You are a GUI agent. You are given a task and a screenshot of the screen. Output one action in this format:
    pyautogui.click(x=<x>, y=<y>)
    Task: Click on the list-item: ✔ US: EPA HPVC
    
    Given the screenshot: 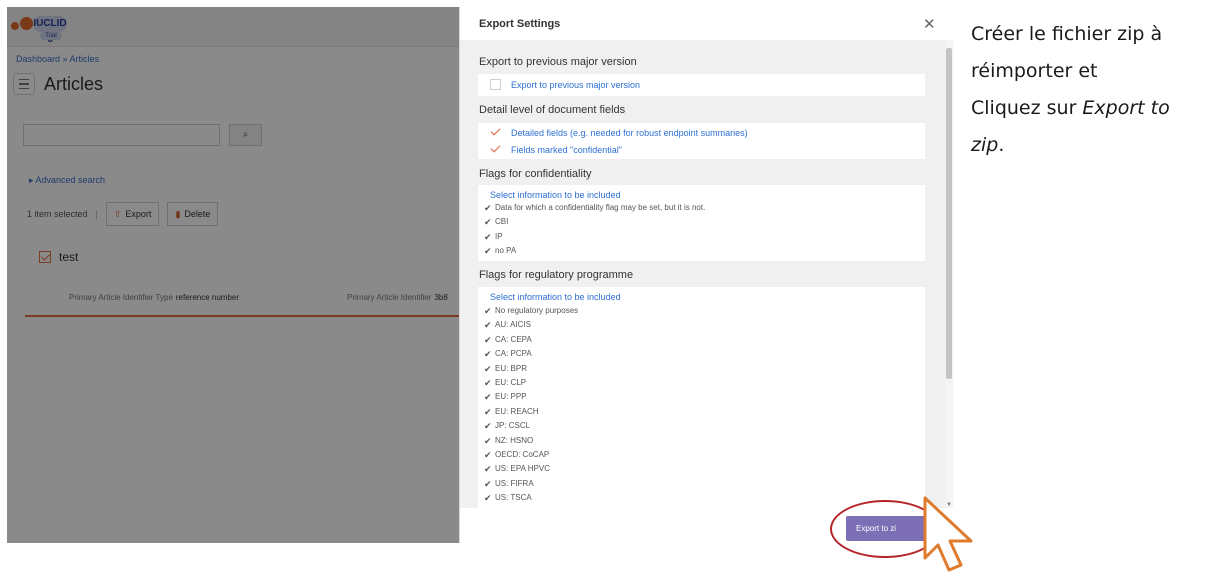 What is the action you would take?
    pyautogui.click(x=531, y=469)
    